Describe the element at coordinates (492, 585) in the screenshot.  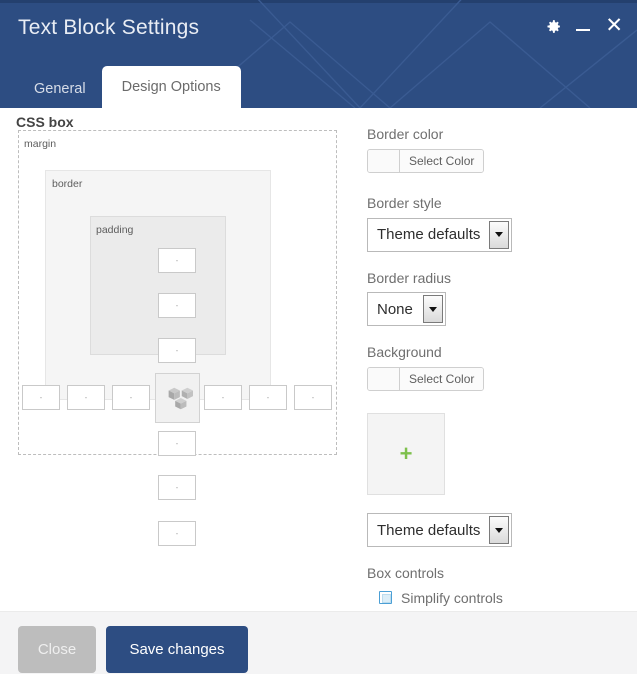
I see `box-controls-field: Box controls Simplify controls` at that location.